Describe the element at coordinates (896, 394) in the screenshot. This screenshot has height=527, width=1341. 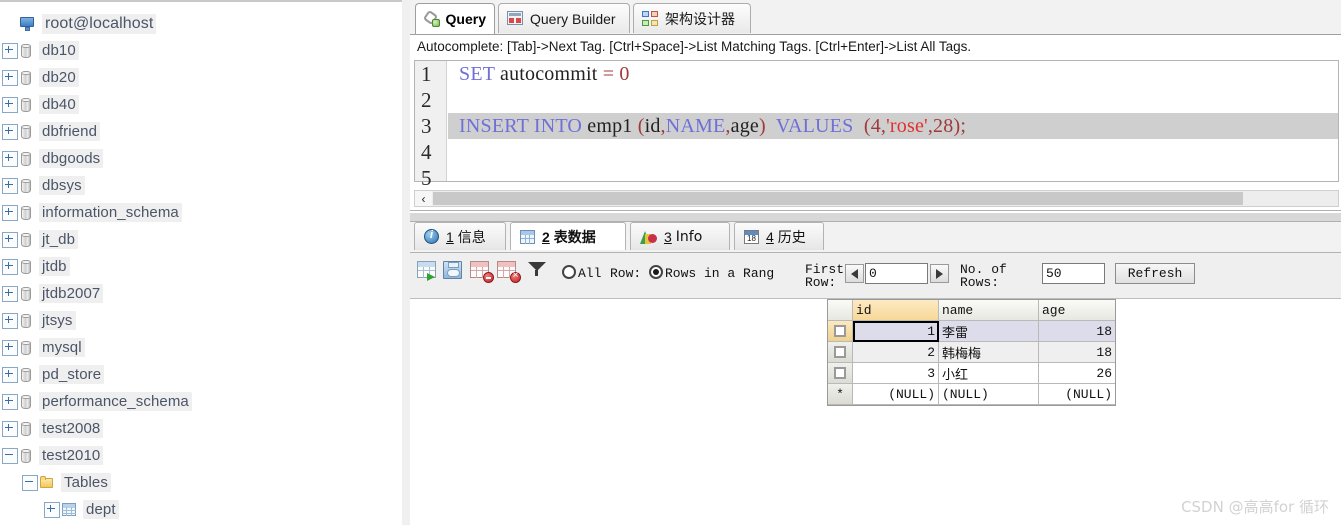
I see `new-row-cell-id: (NULL)` at that location.